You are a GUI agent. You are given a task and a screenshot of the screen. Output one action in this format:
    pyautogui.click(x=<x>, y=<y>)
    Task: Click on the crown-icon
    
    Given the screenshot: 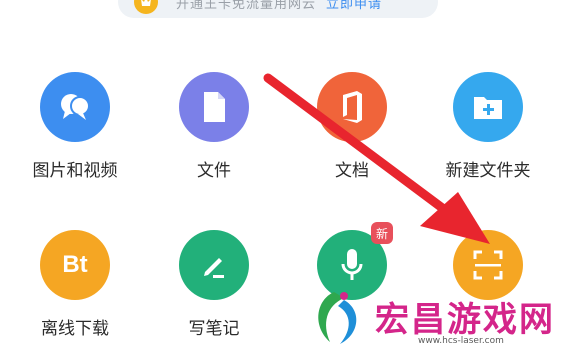 What is the action you would take?
    pyautogui.click(x=146, y=7)
    